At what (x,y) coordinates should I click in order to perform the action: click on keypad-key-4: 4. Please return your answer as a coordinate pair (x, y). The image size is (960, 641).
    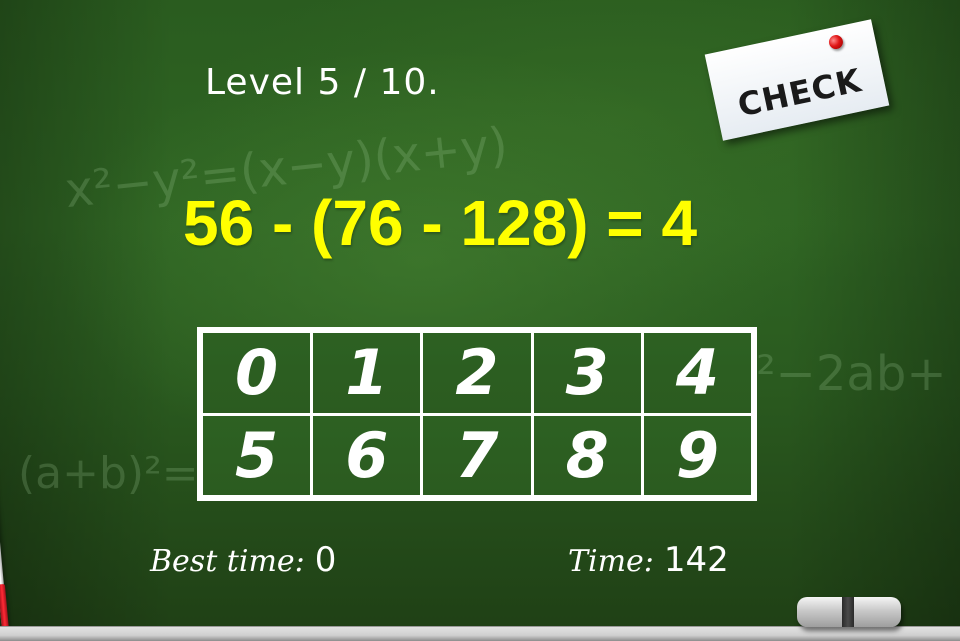
    Looking at the image, I should click on (697, 373).